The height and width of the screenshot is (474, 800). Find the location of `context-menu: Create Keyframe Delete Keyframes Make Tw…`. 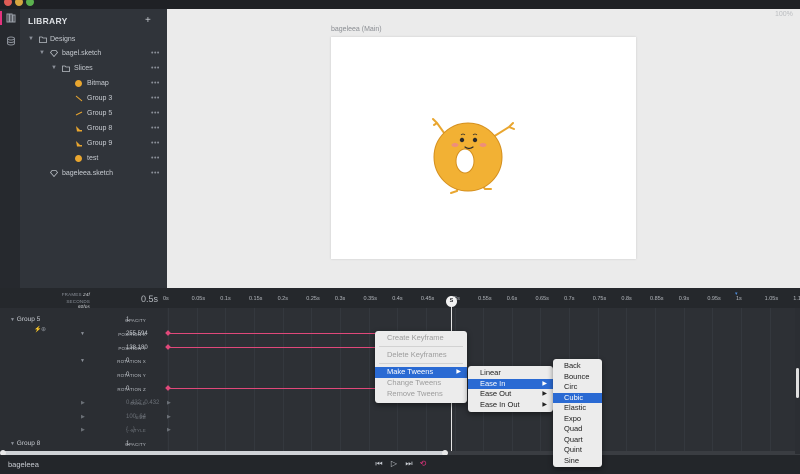

context-menu: Create Keyframe Delete Keyframes Make Tw… is located at coordinates (421, 367).